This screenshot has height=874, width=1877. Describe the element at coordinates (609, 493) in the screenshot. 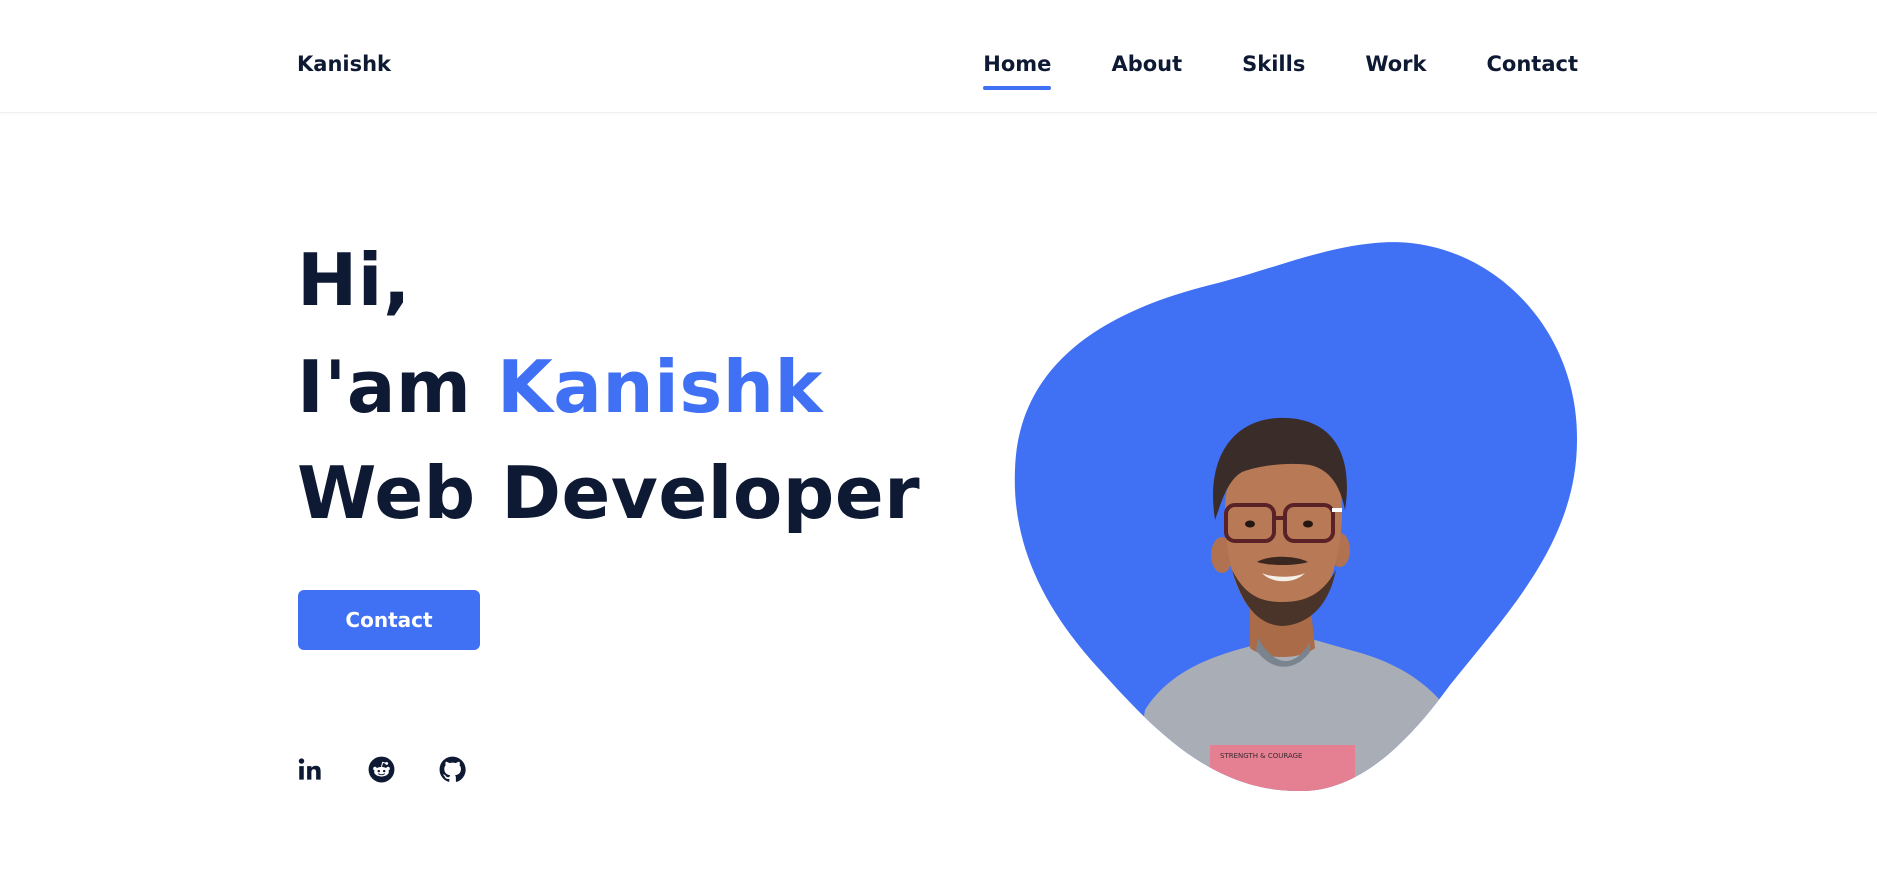

I see `hero-role: Web Developer` at that location.